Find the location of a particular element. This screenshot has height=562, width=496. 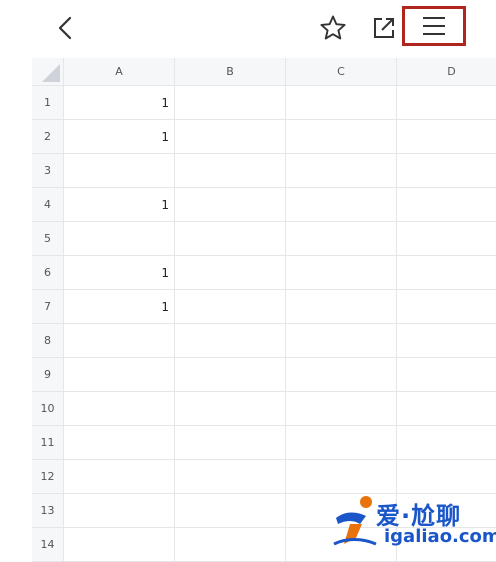

table-row: 41 is located at coordinates (264, 205).